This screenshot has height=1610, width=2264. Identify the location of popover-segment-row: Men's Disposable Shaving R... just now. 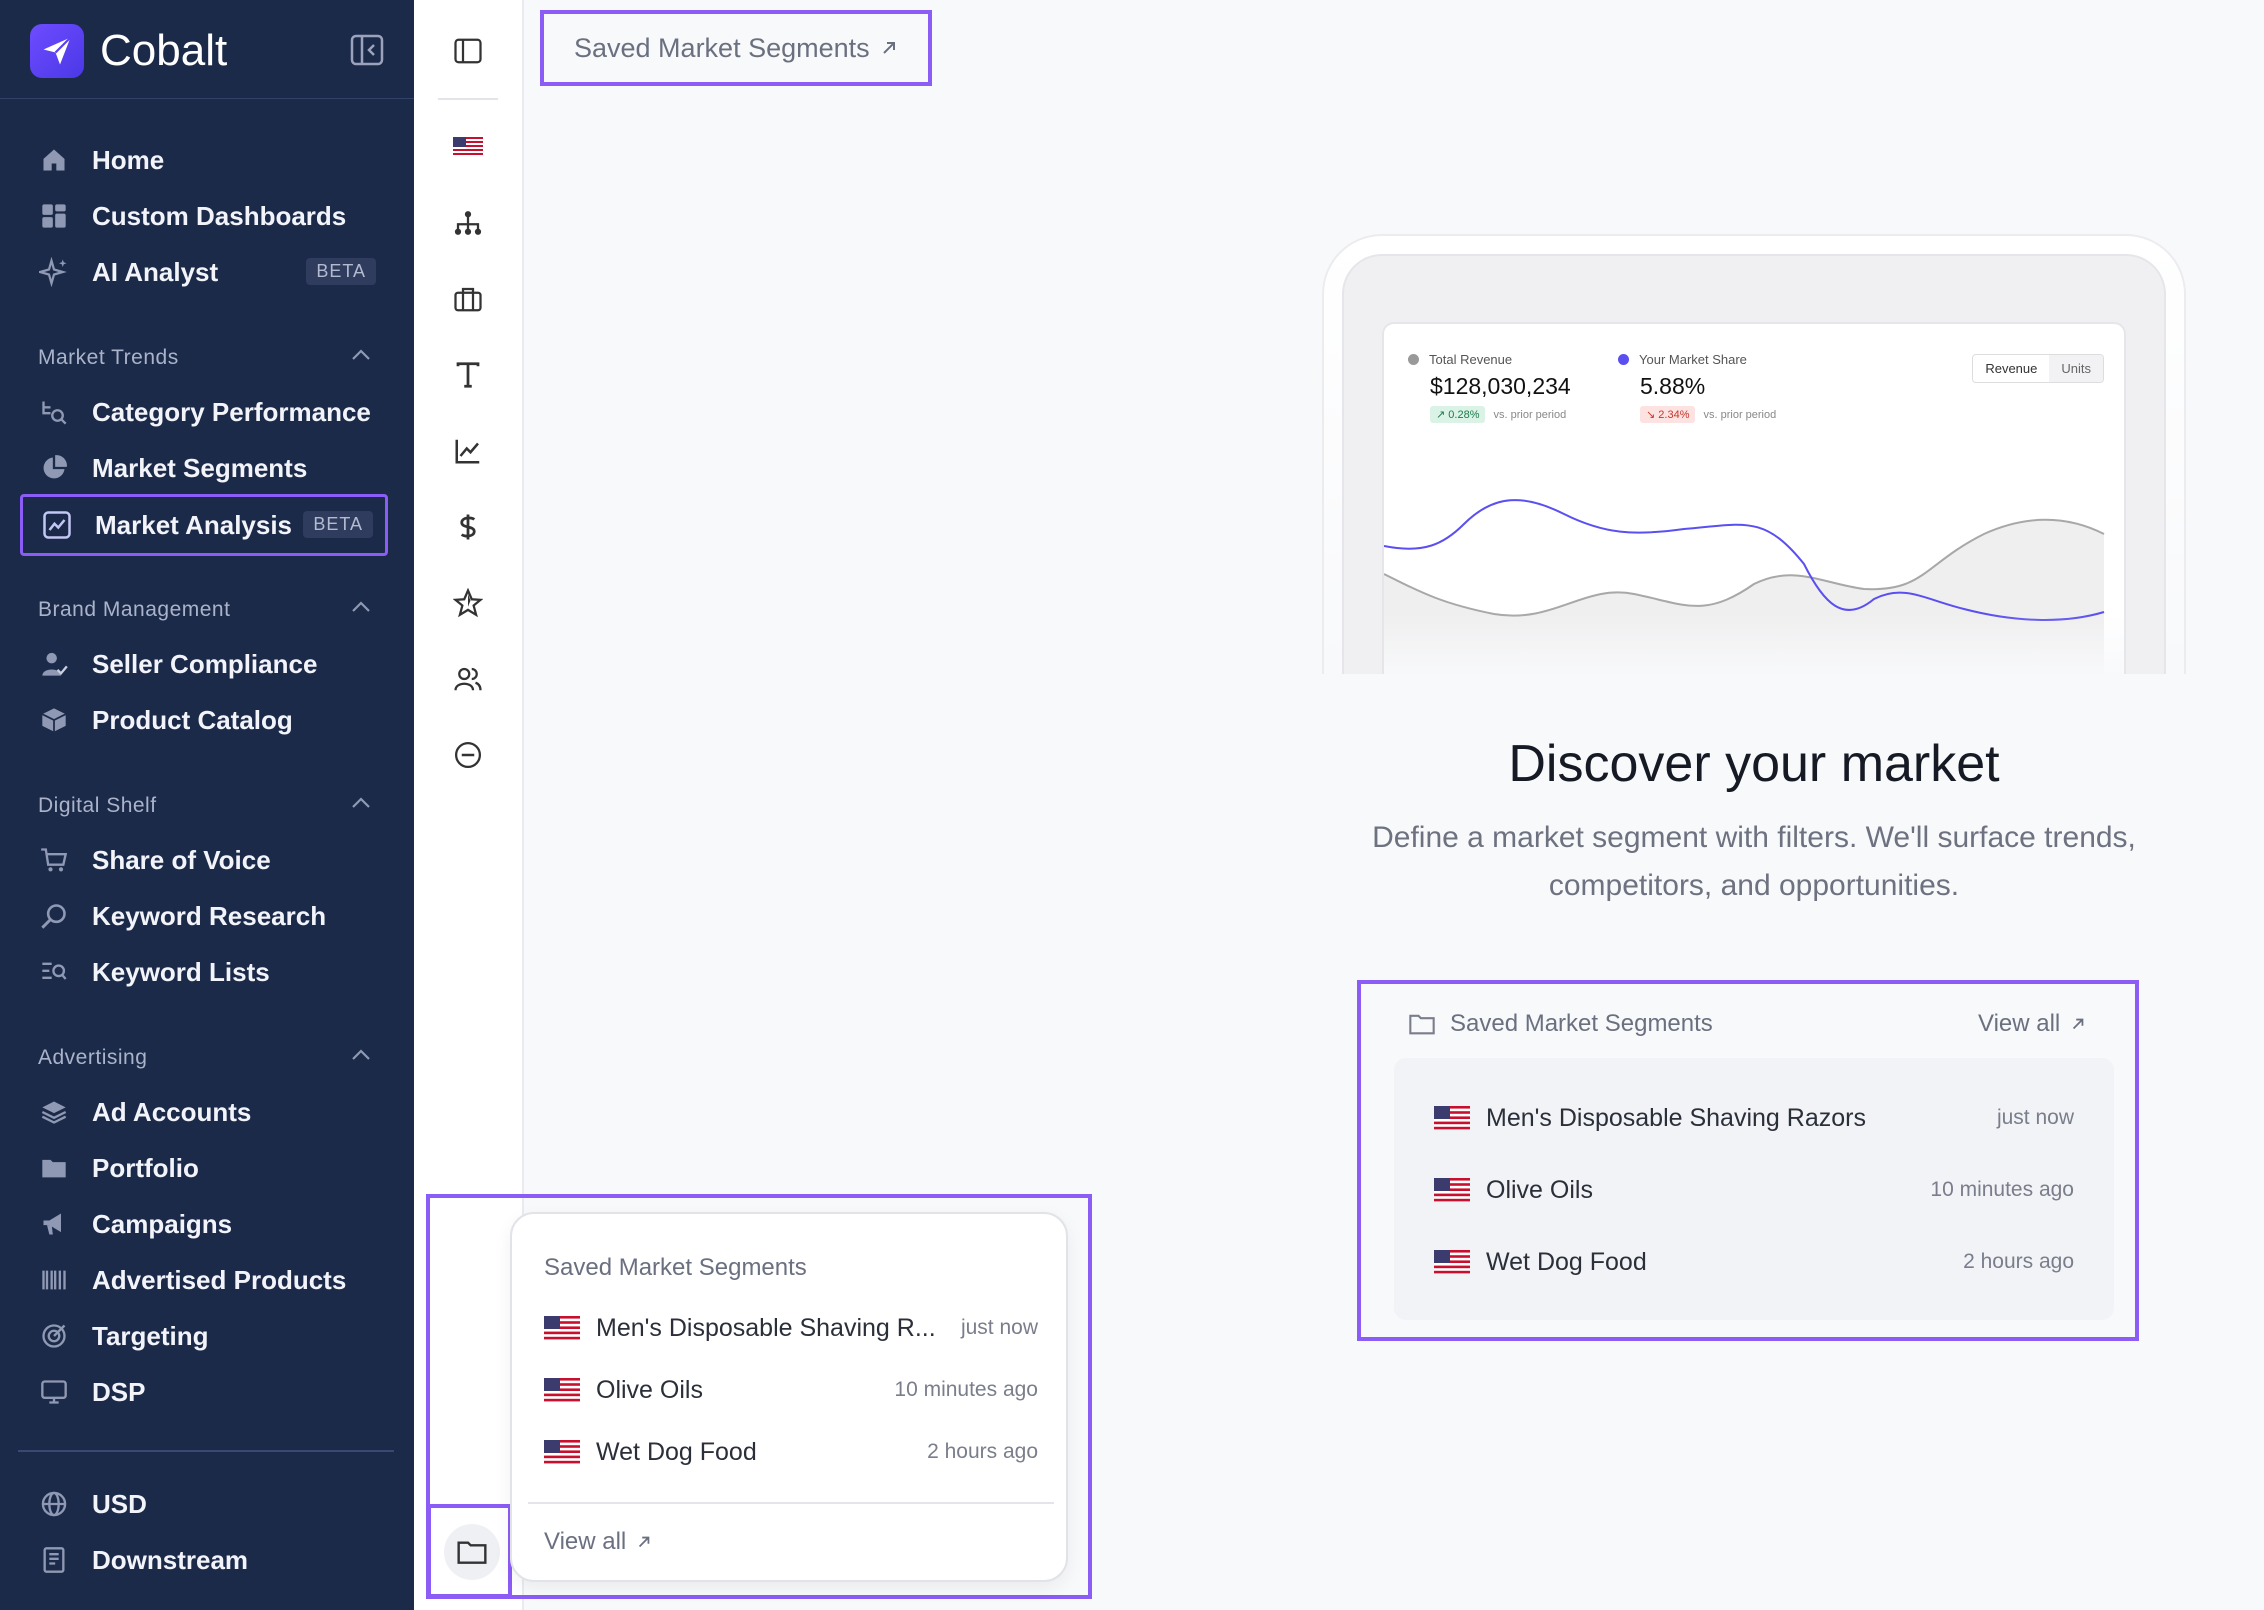
(791, 1328).